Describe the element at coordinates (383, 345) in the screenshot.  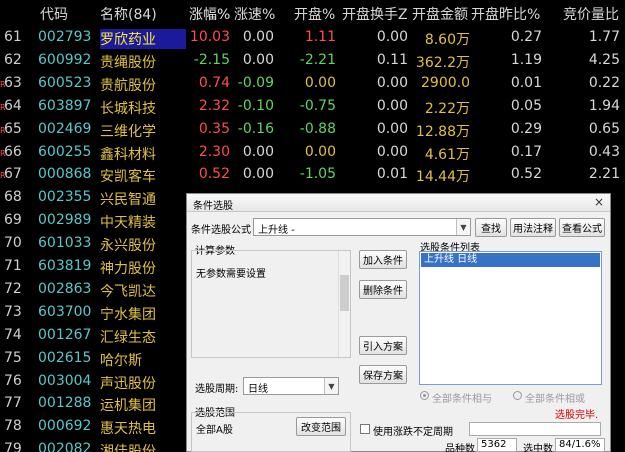
I see `import-plan-button: 引入方案` at that location.